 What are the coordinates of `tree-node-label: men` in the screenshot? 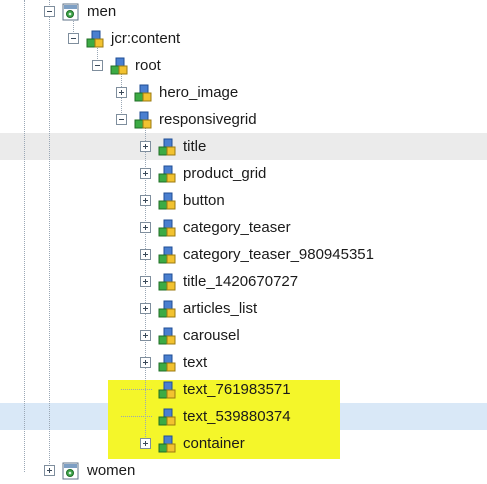 It's located at (102, 11).